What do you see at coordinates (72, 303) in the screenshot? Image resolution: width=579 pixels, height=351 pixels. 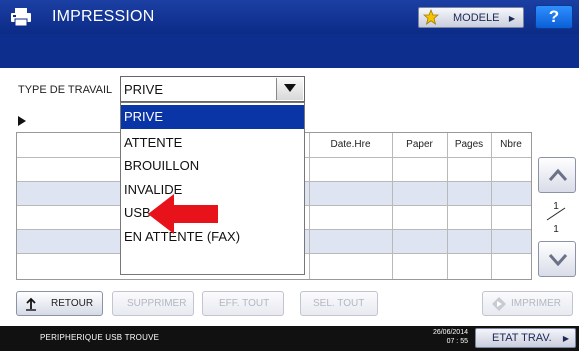 I see `back-label: RETOUR` at bounding box center [72, 303].